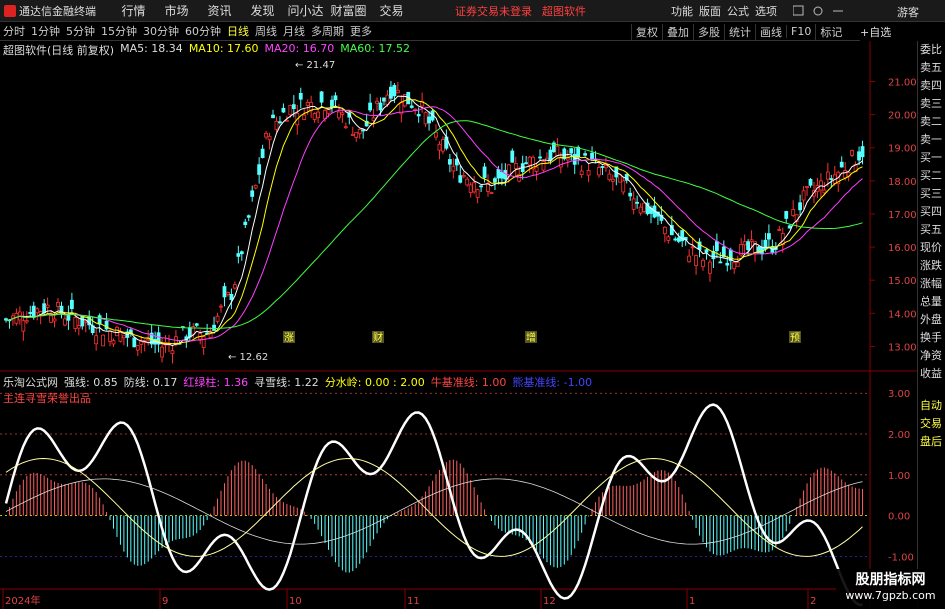 Image resolution: width=945 pixels, height=609 pixels. I want to click on side-item-19: 自动, so click(931, 406).